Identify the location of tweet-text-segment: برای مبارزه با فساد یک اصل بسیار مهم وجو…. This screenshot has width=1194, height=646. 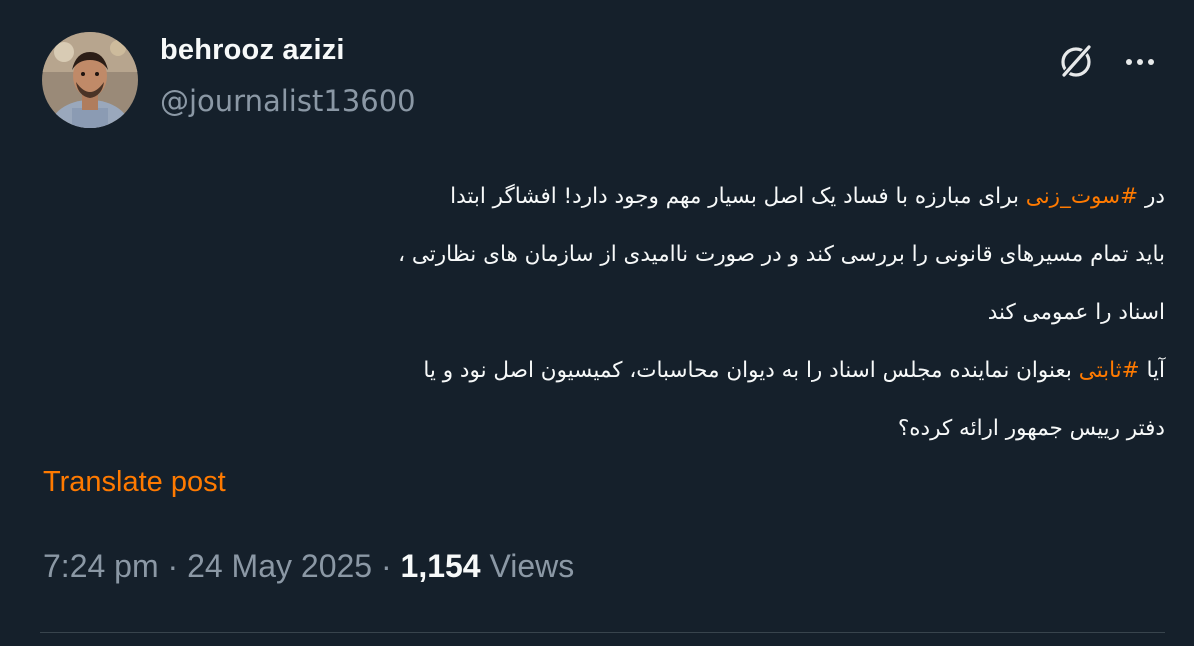
(738, 196).